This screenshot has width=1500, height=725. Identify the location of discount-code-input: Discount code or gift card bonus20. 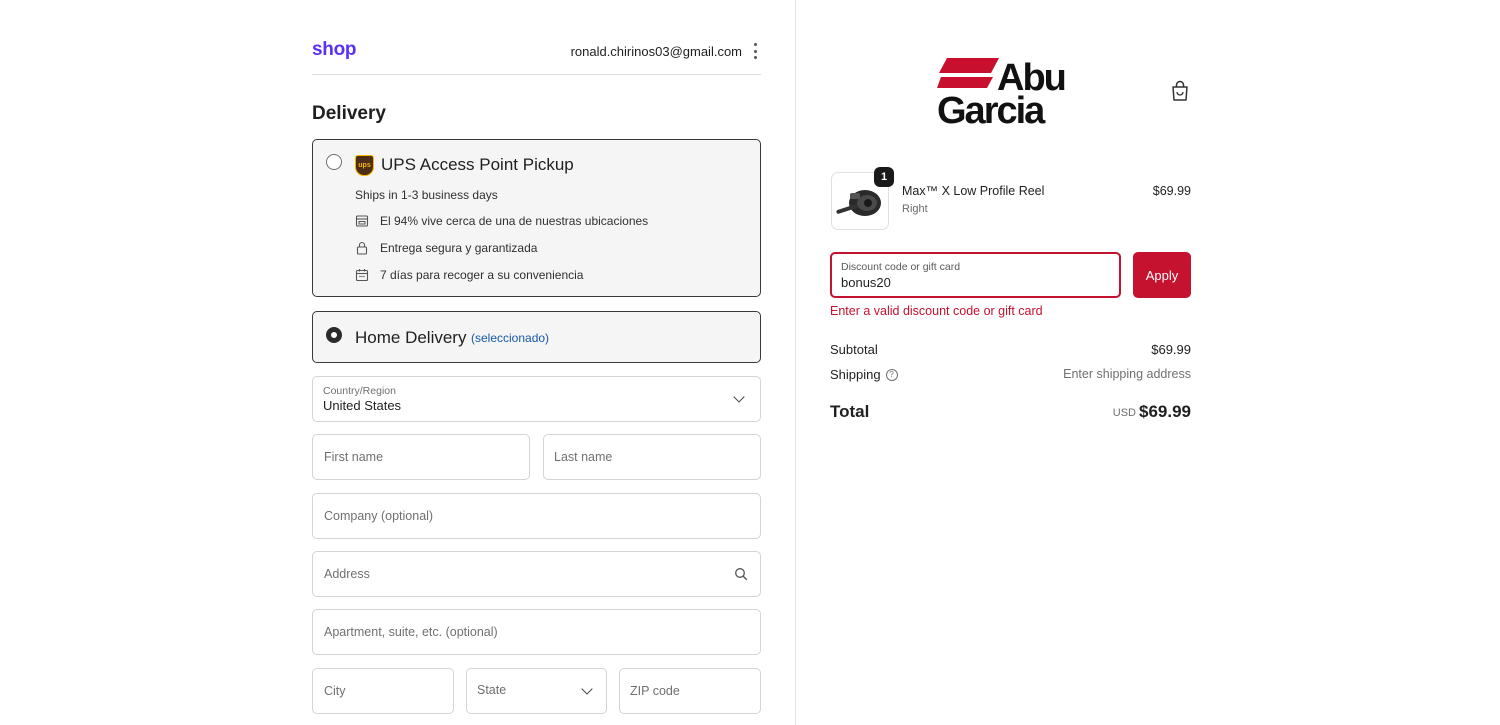
(975, 275).